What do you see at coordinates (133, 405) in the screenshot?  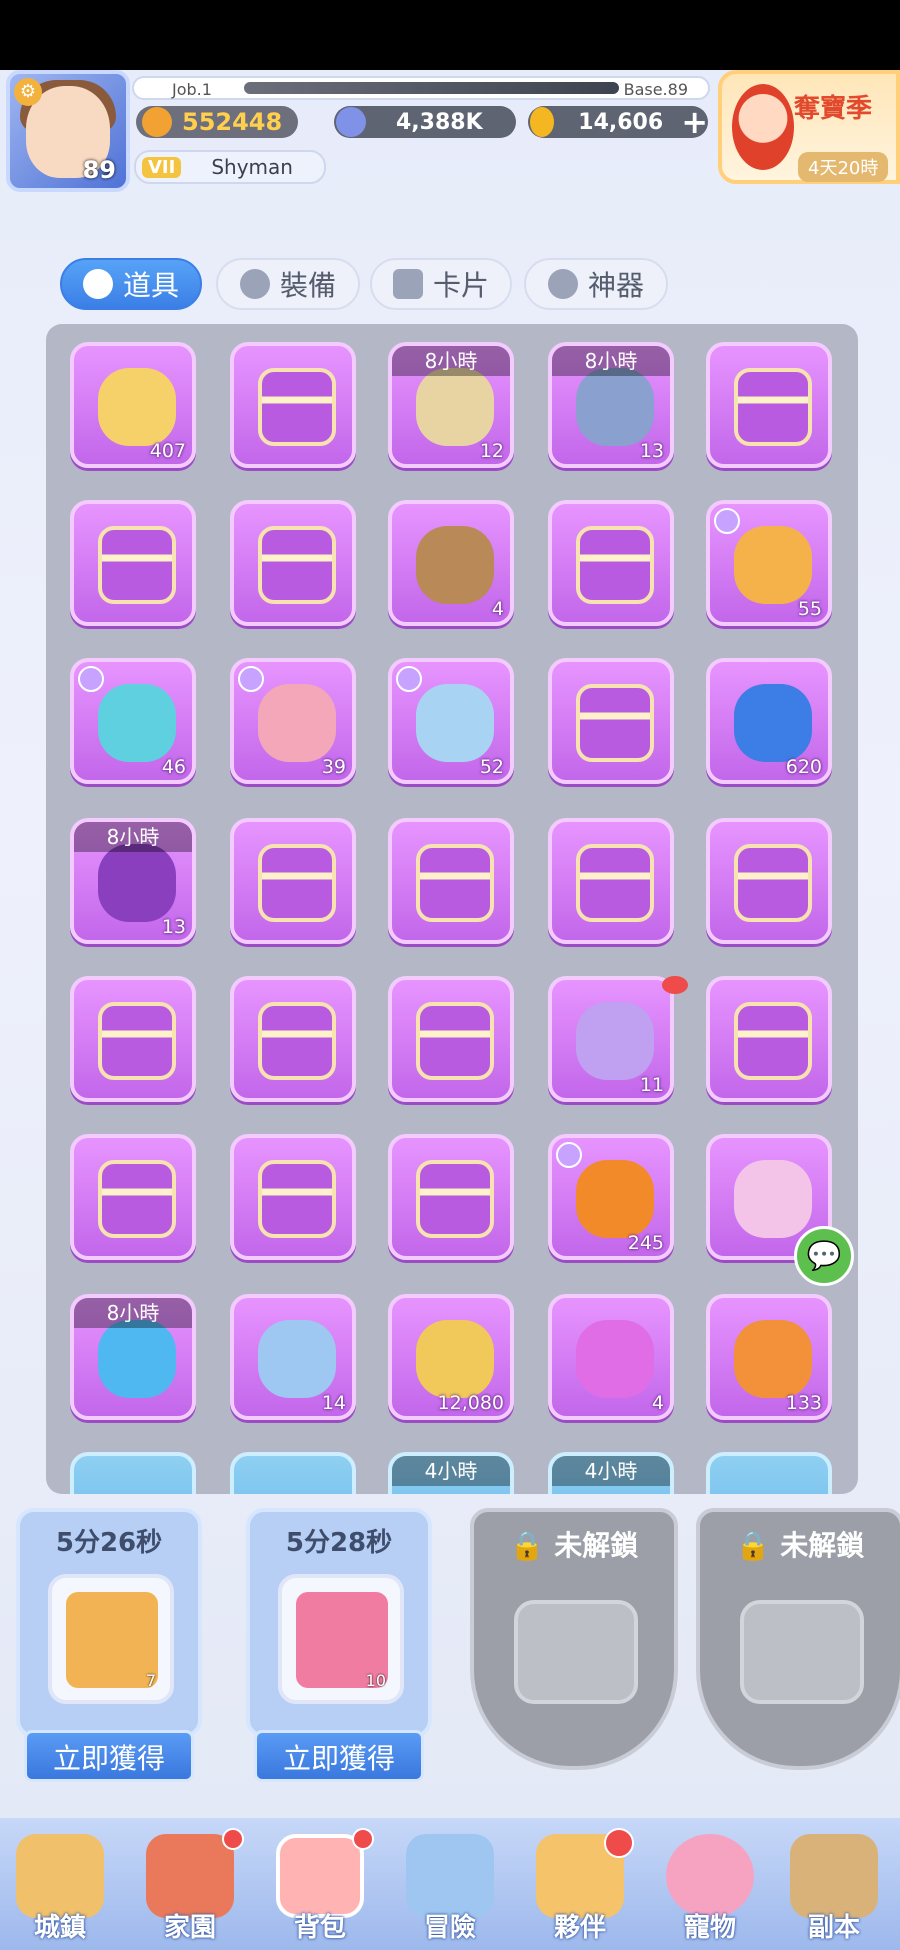 I see `inventory-slot: 407` at bounding box center [133, 405].